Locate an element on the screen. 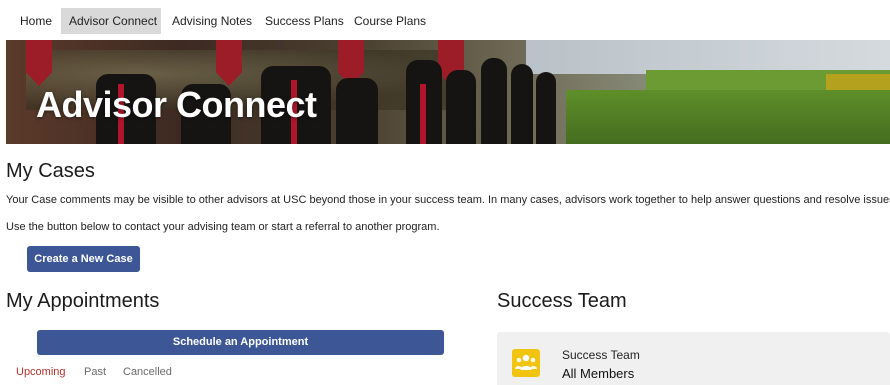 This screenshot has height=385, width=890. hero-flowers is located at coordinates (858, 82).